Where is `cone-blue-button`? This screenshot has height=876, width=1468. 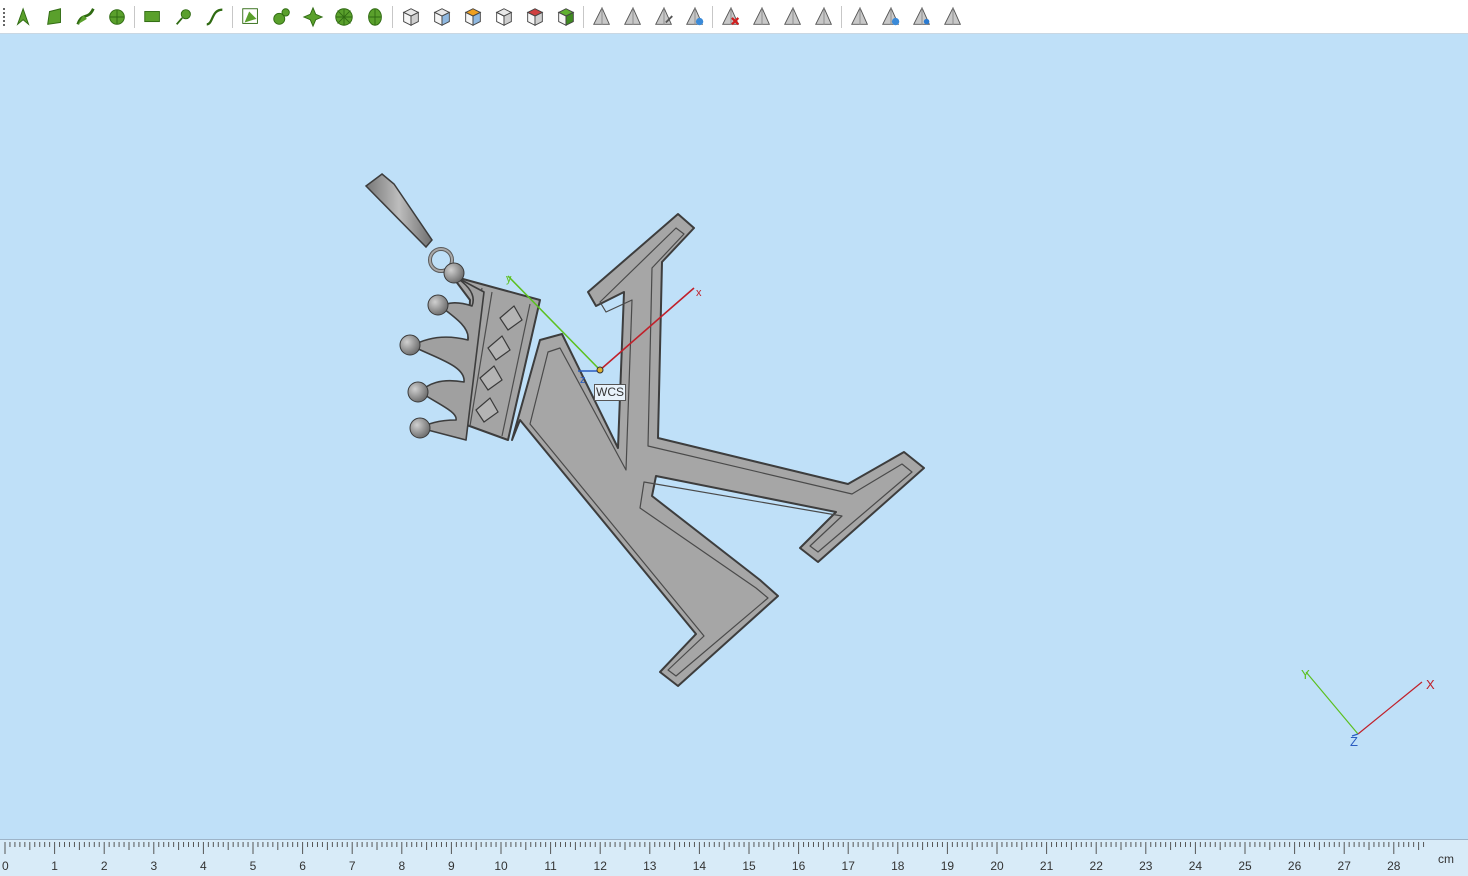
cone-blue-button is located at coordinates (695, 17).